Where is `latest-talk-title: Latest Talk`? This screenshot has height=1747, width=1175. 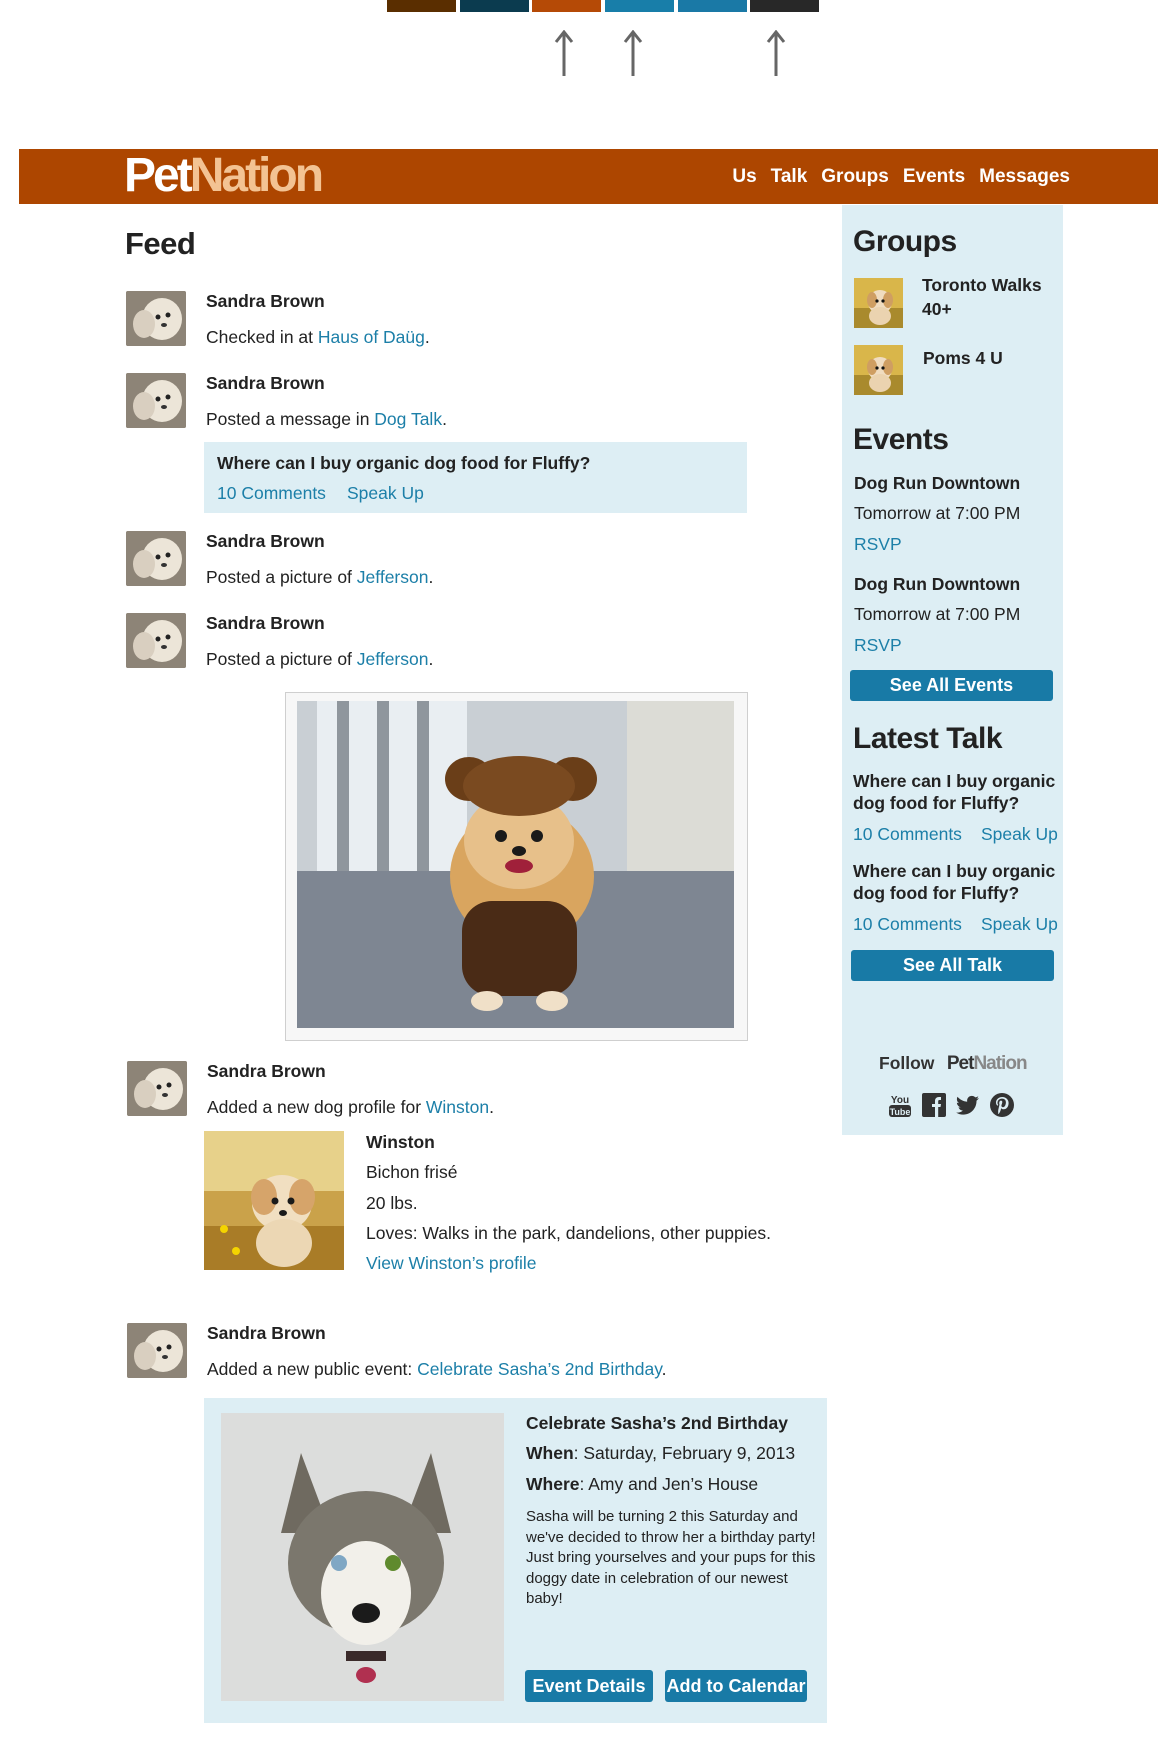
latest-talk-title: Latest Talk is located at coordinates (928, 738).